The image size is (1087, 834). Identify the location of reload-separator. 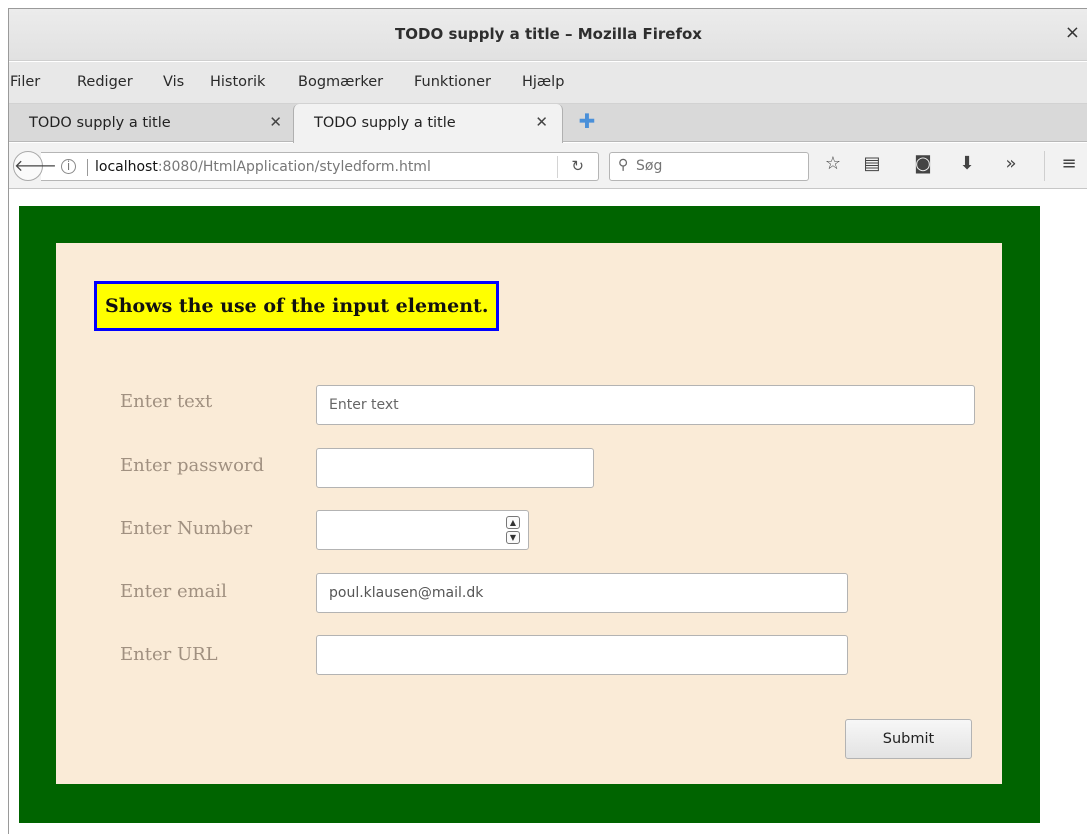
(557, 167).